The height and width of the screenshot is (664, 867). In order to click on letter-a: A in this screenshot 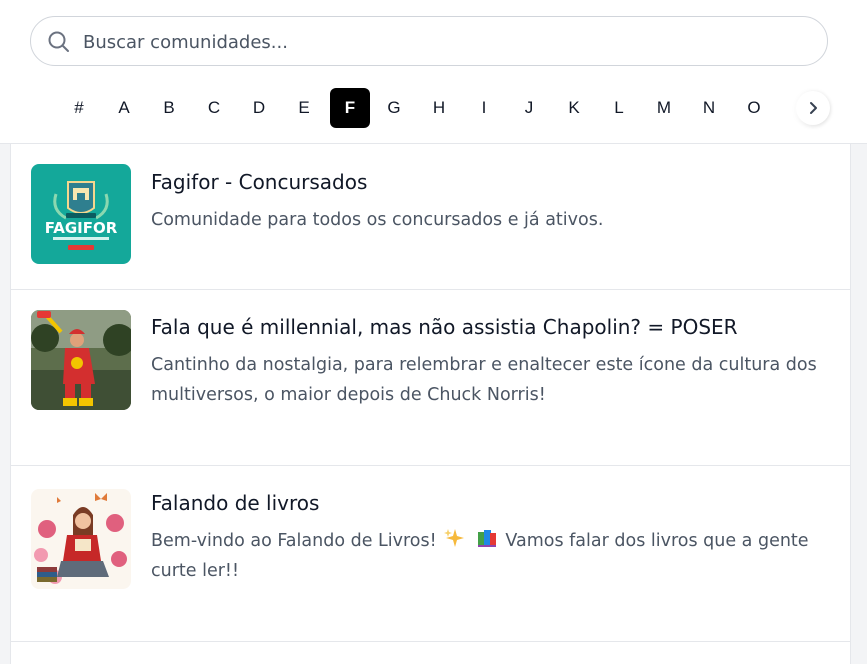, I will do `click(124, 108)`.